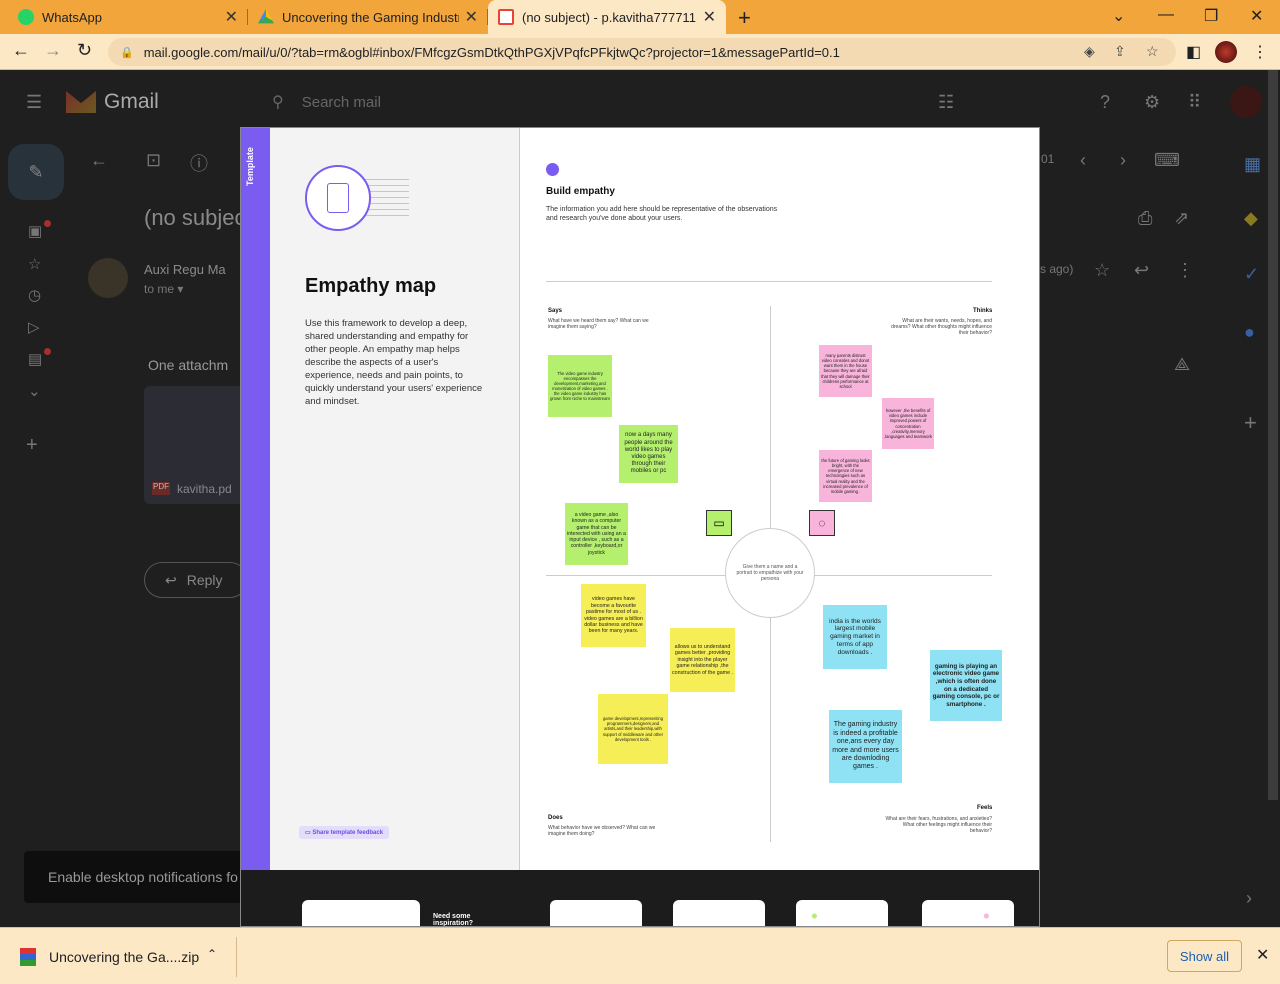 The width and height of the screenshot is (1280, 984). What do you see at coordinates (199, 163) in the screenshot?
I see `report-spam-icon: ⓘ` at bounding box center [199, 163].